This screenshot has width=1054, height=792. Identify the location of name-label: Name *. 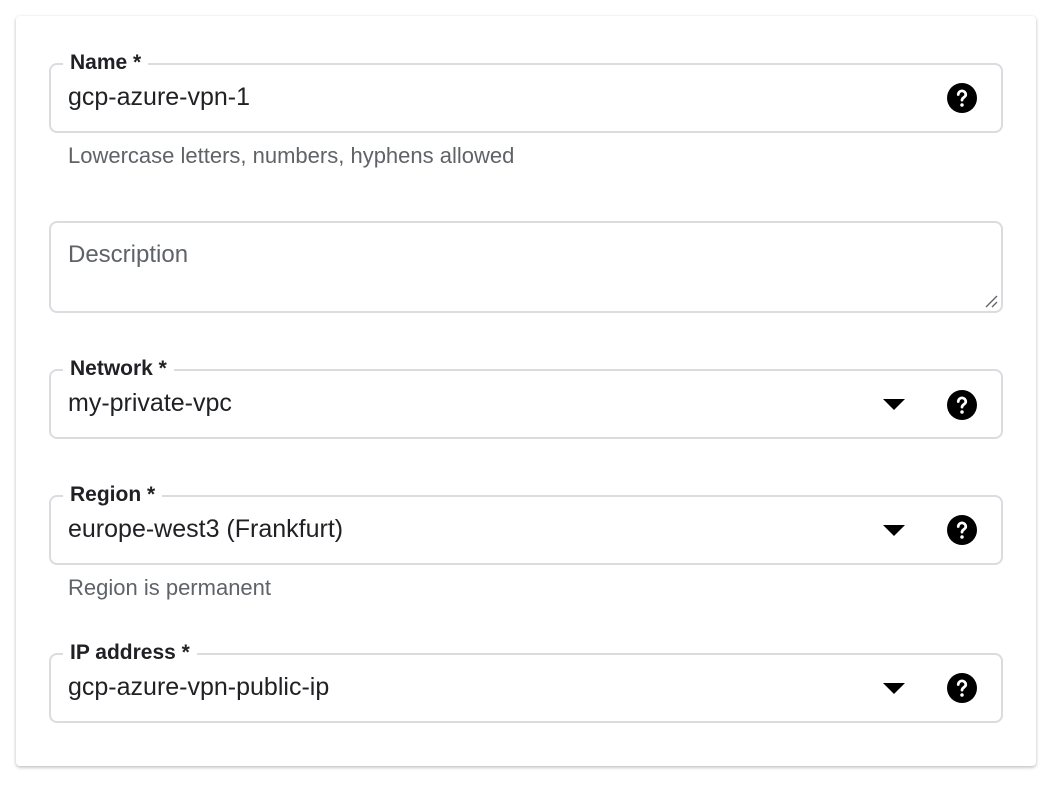
(106, 63).